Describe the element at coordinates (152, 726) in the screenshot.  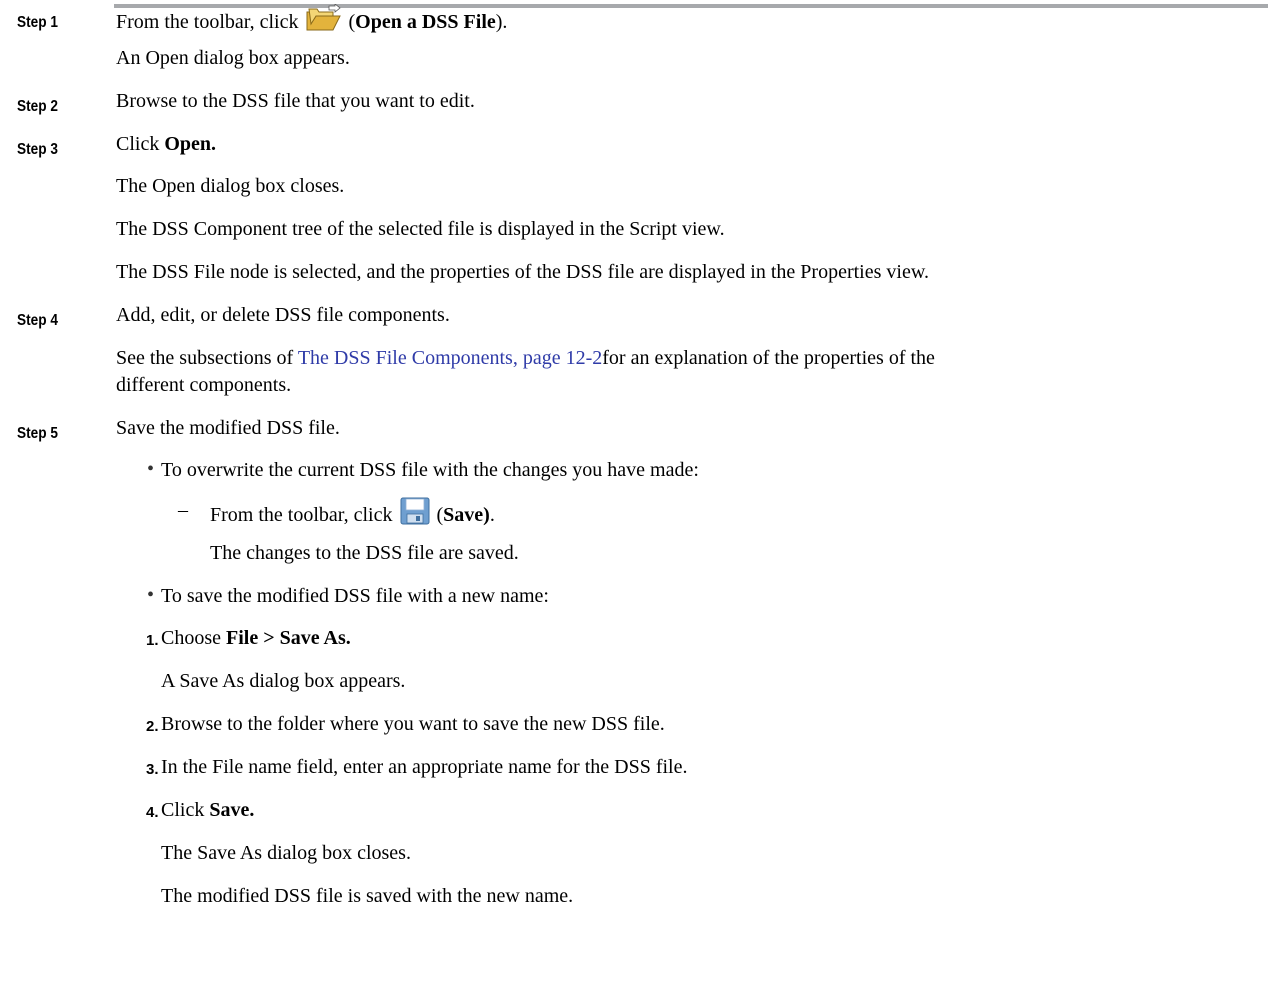
I see `item-number: 2.` at that location.